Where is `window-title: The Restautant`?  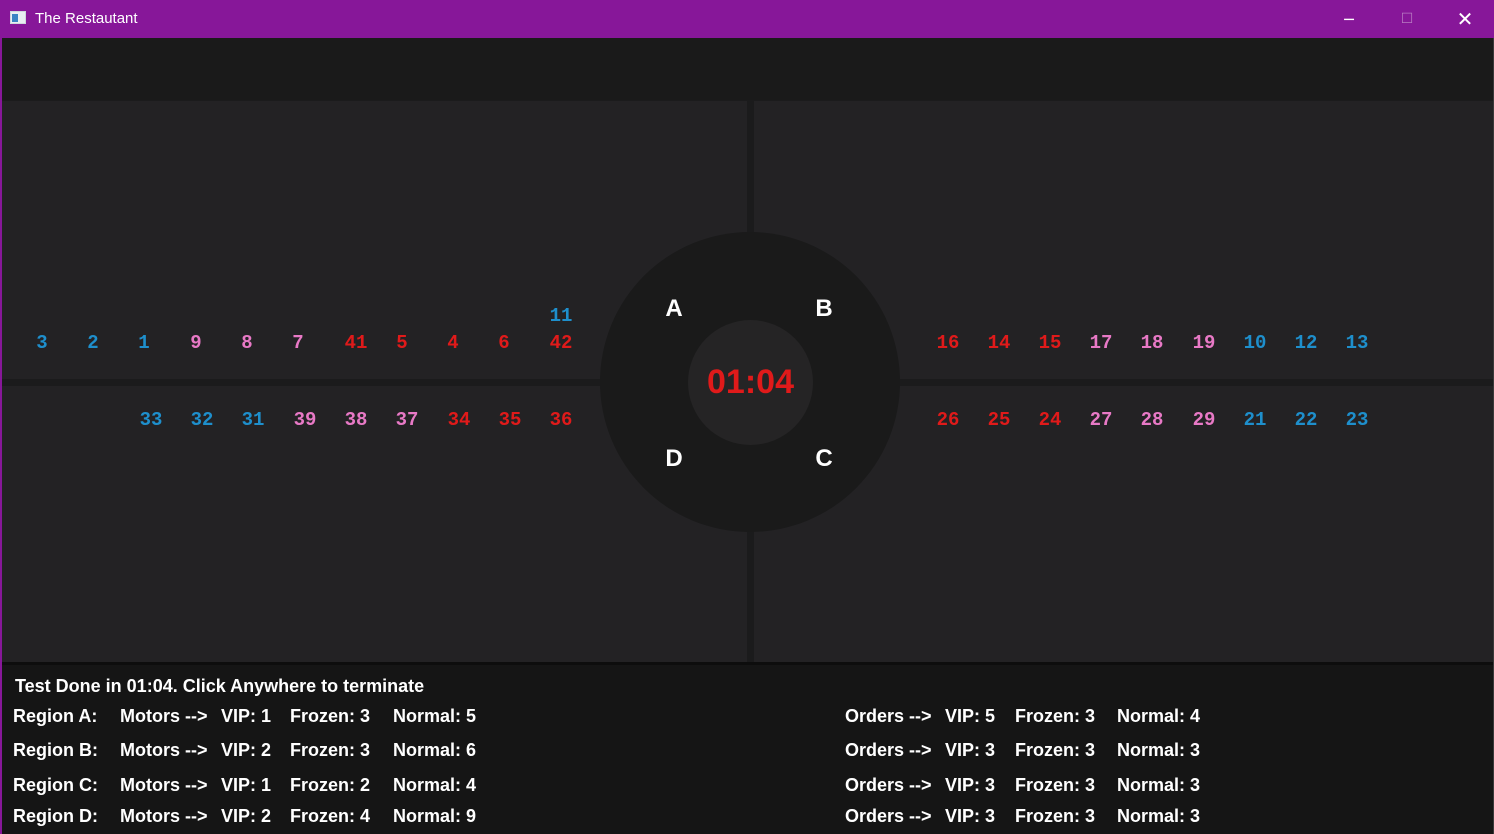 window-title: The Restautant is located at coordinates (86, 18).